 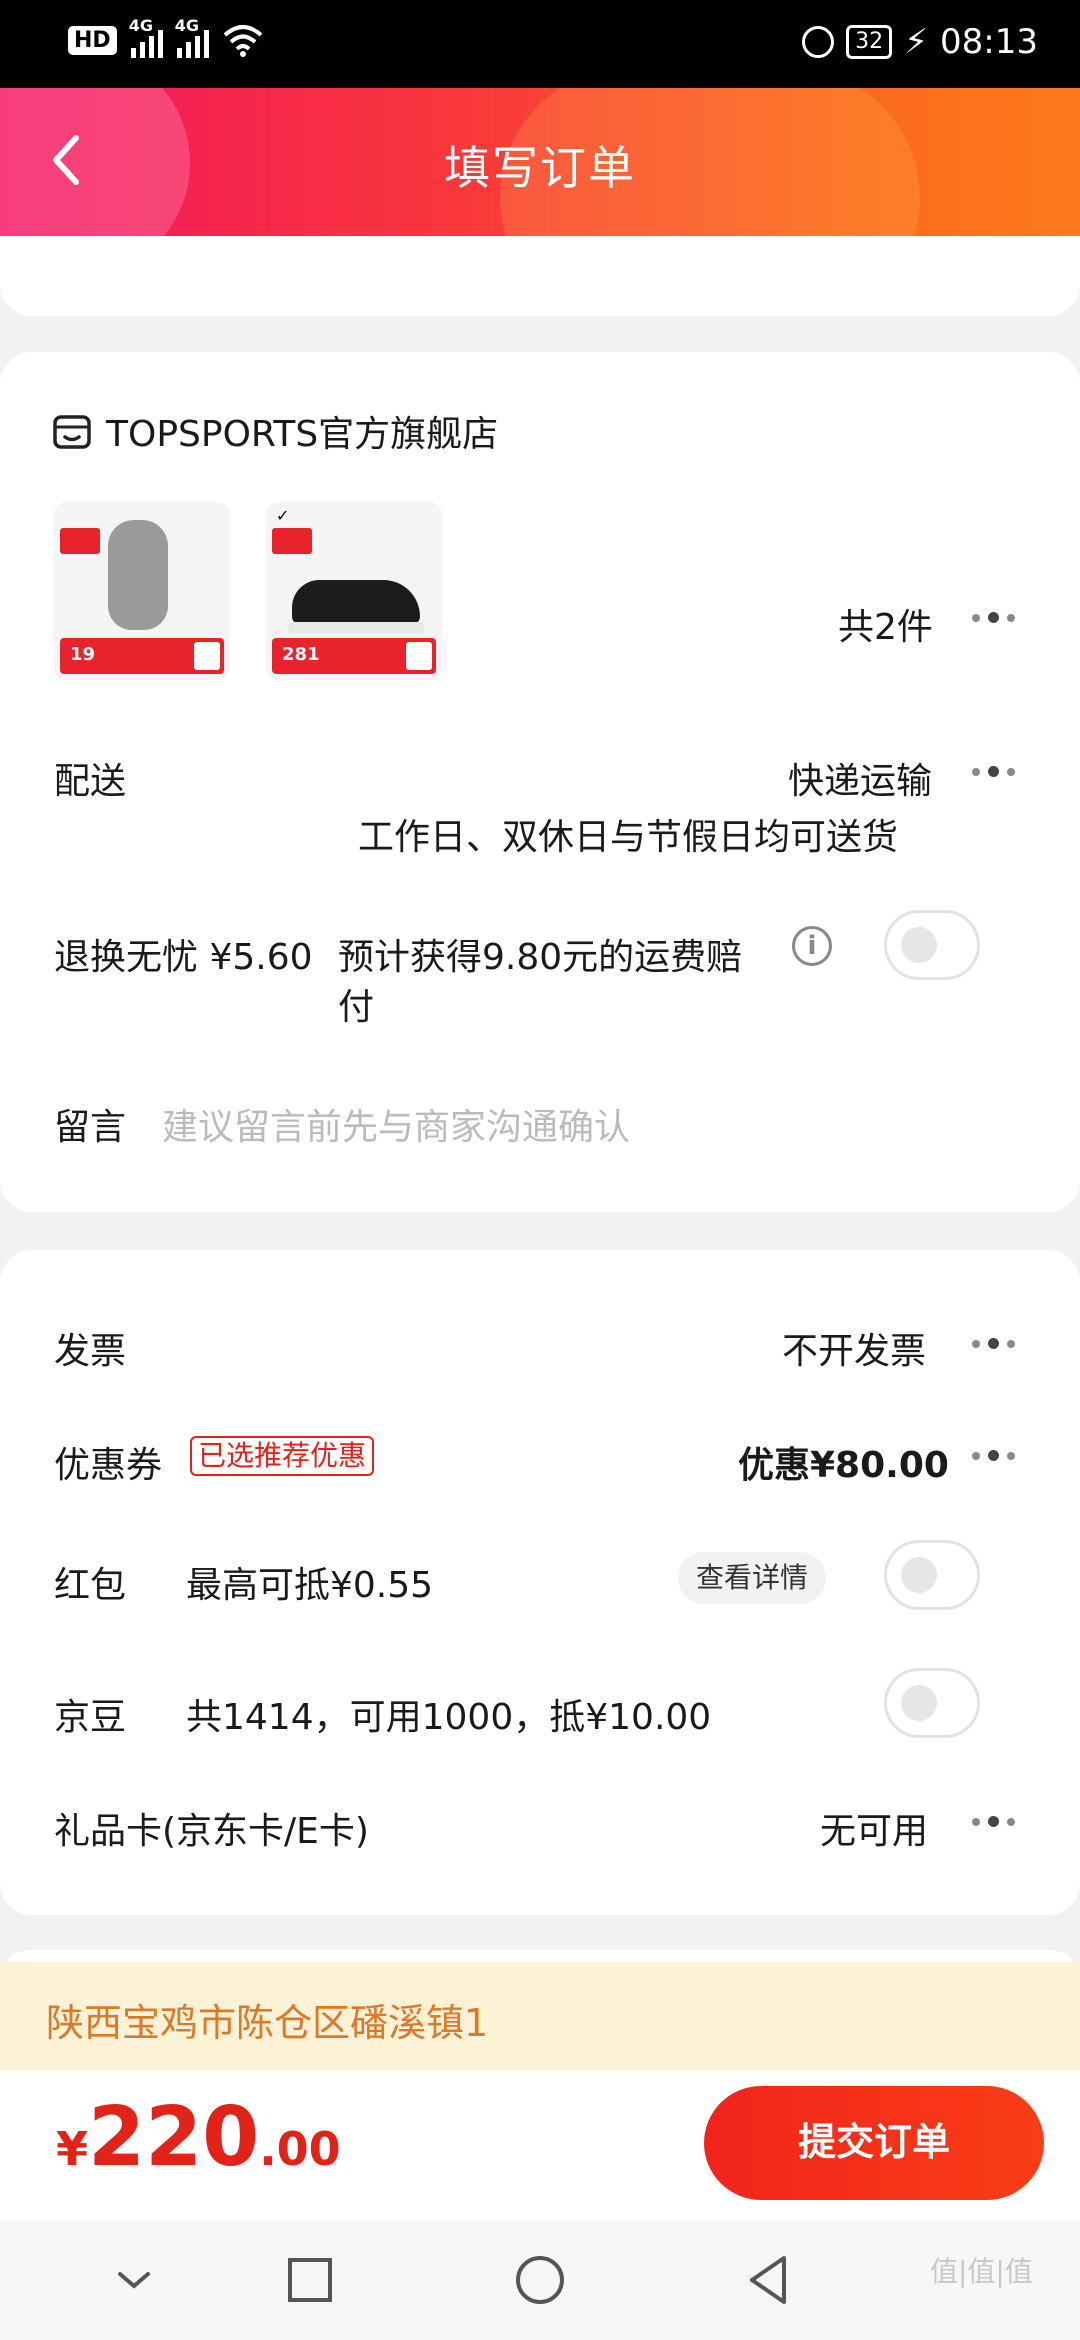 What do you see at coordinates (310, 2280) in the screenshot?
I see `nav-recents-icon` at bounding box center [310, 2280].